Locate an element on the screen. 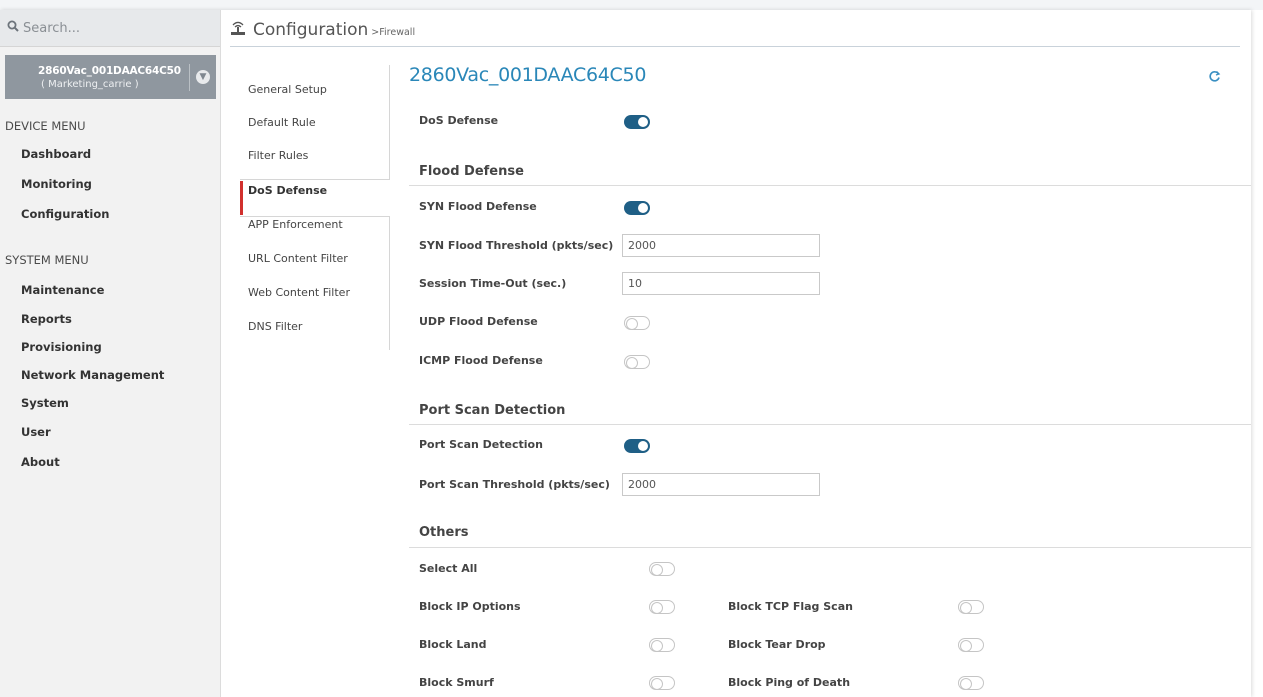 This screenshot has width=1263, height=697. header-title: Configuration is located at coordinates (311, 30).